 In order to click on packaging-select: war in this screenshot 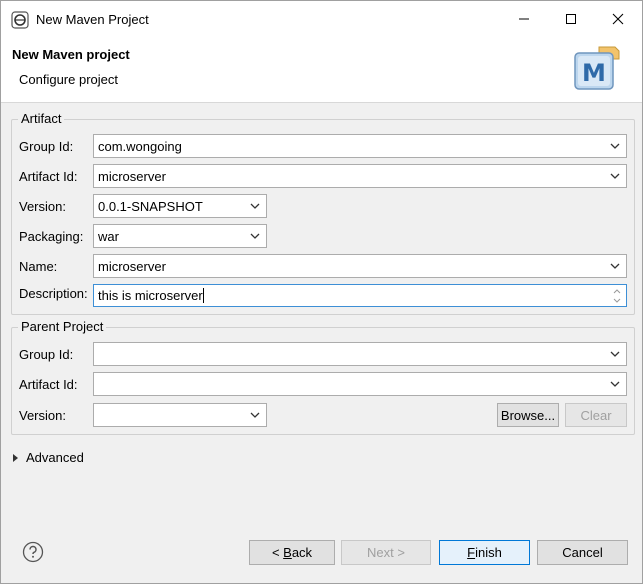, I will do `click(180, 236)`.